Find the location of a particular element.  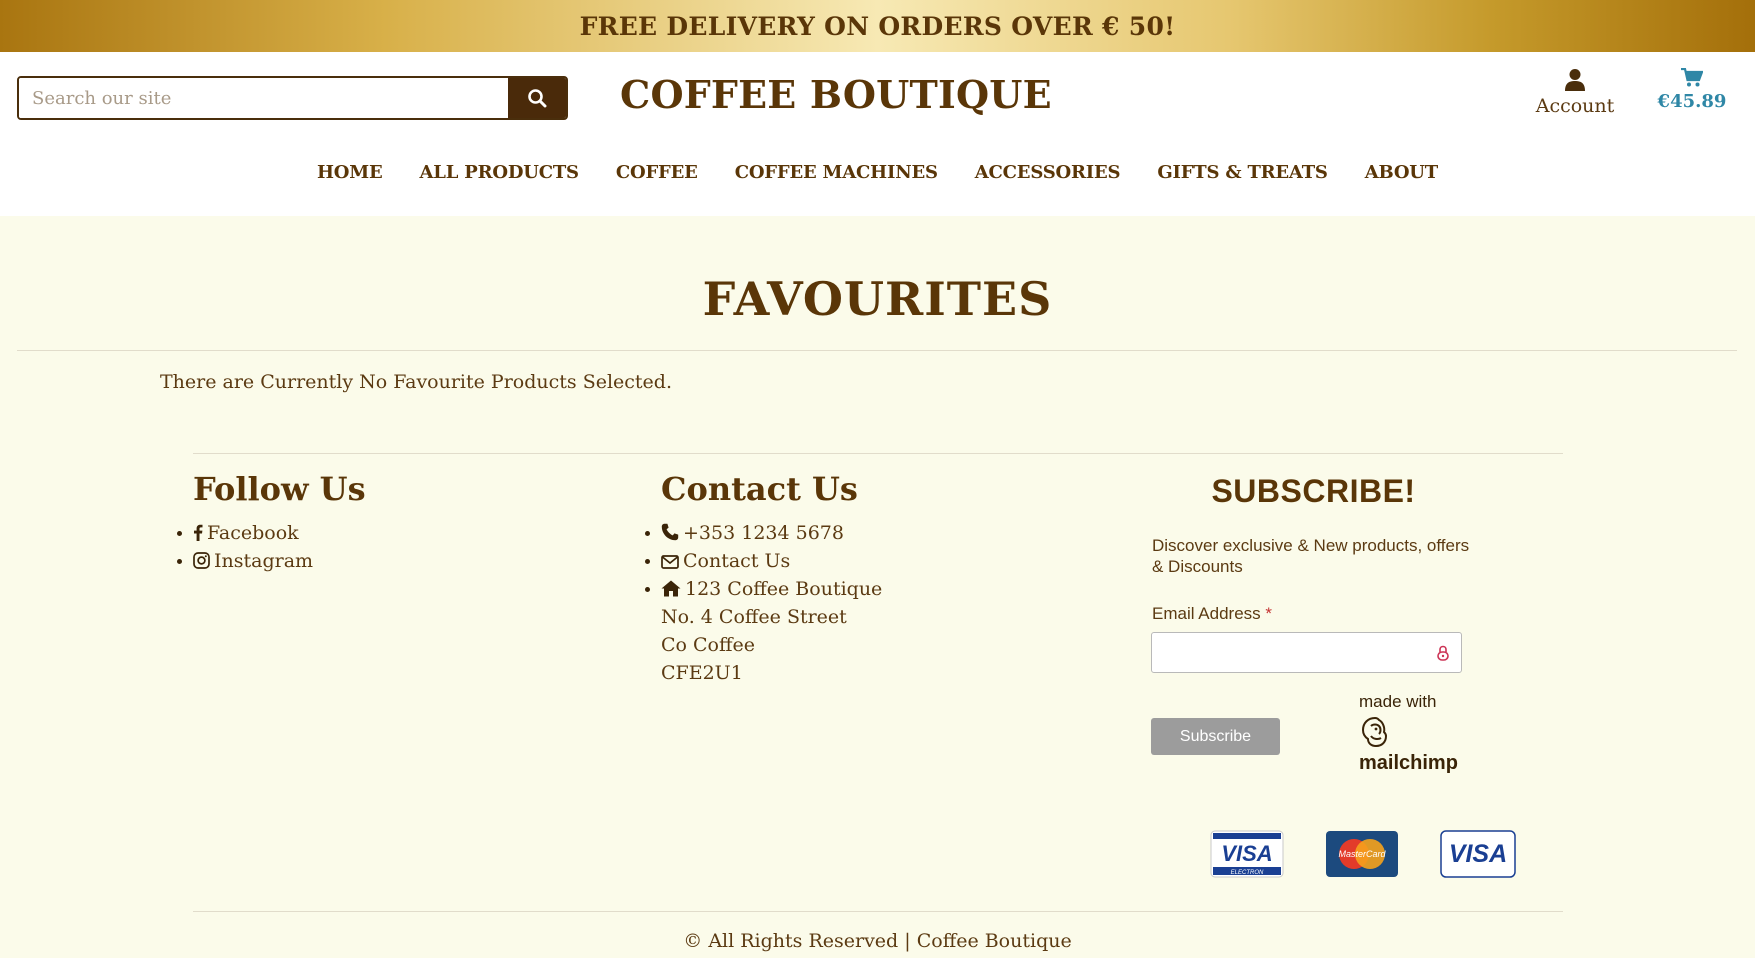

shopping-cart-icon is located at coordinates (1692, 77).